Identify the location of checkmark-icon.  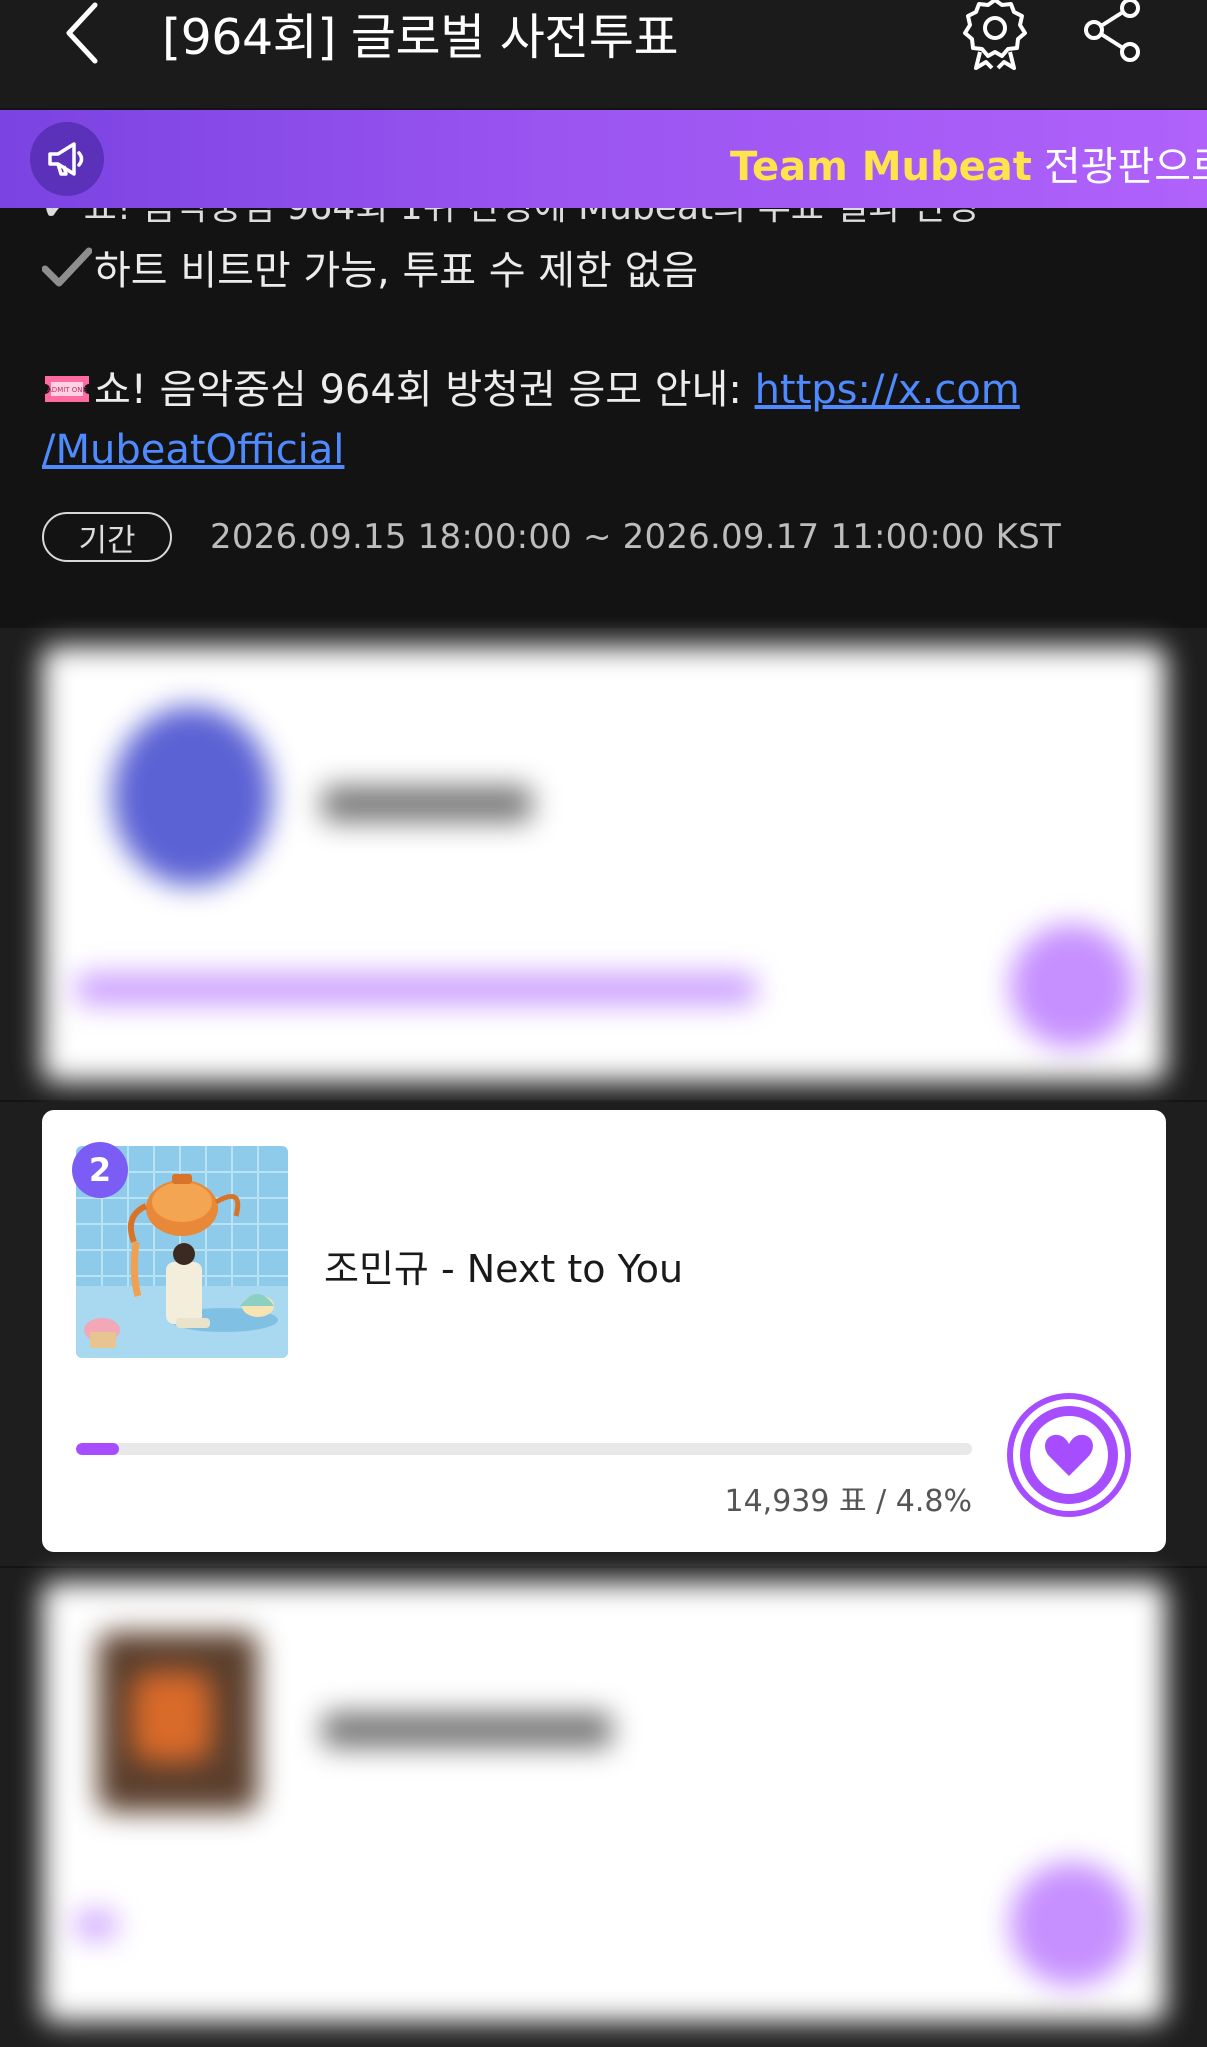
(67, 267).